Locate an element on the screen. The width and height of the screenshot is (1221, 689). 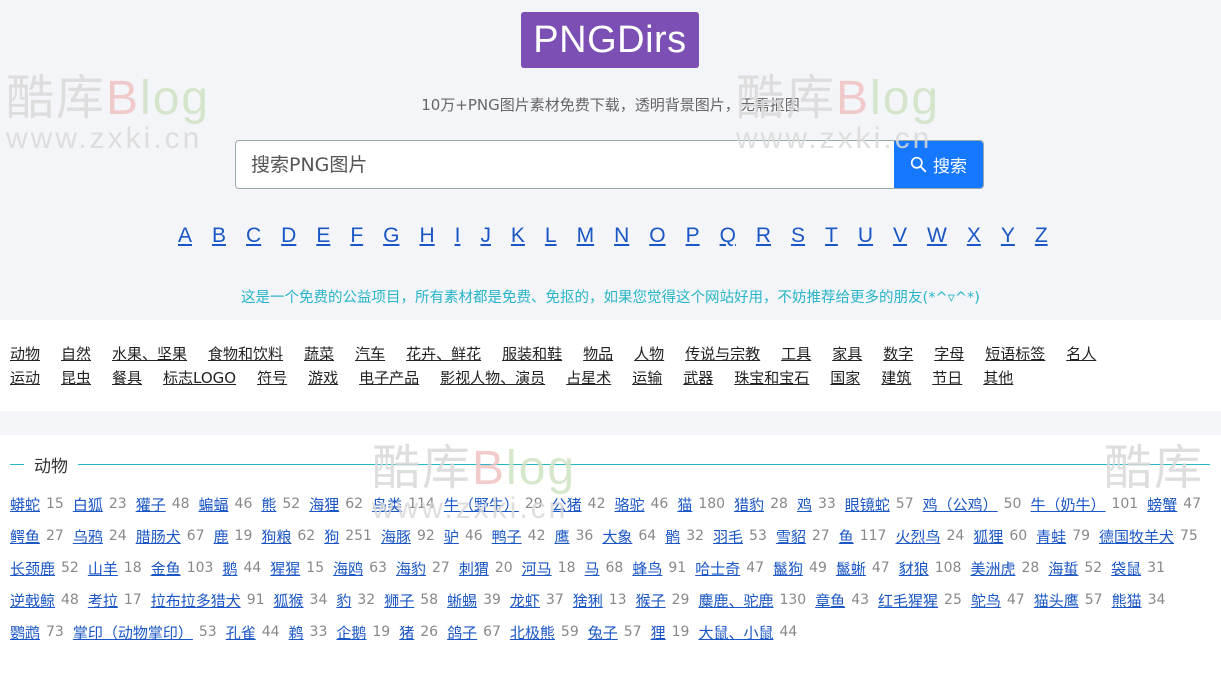
item-link: 猪 is located at coordinates (406, 632).